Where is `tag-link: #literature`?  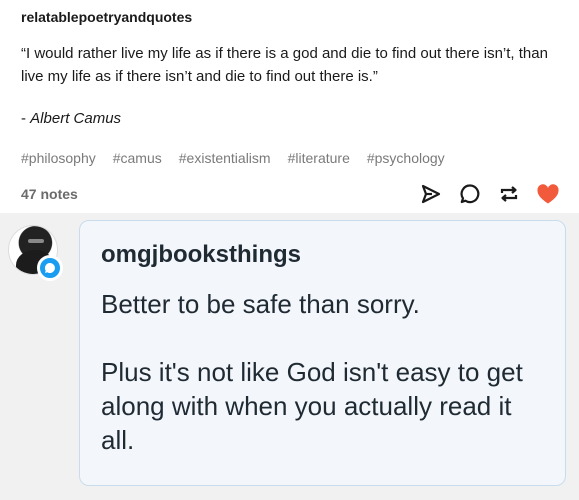 tag-link: #literature is located at coordinates (319, 158).